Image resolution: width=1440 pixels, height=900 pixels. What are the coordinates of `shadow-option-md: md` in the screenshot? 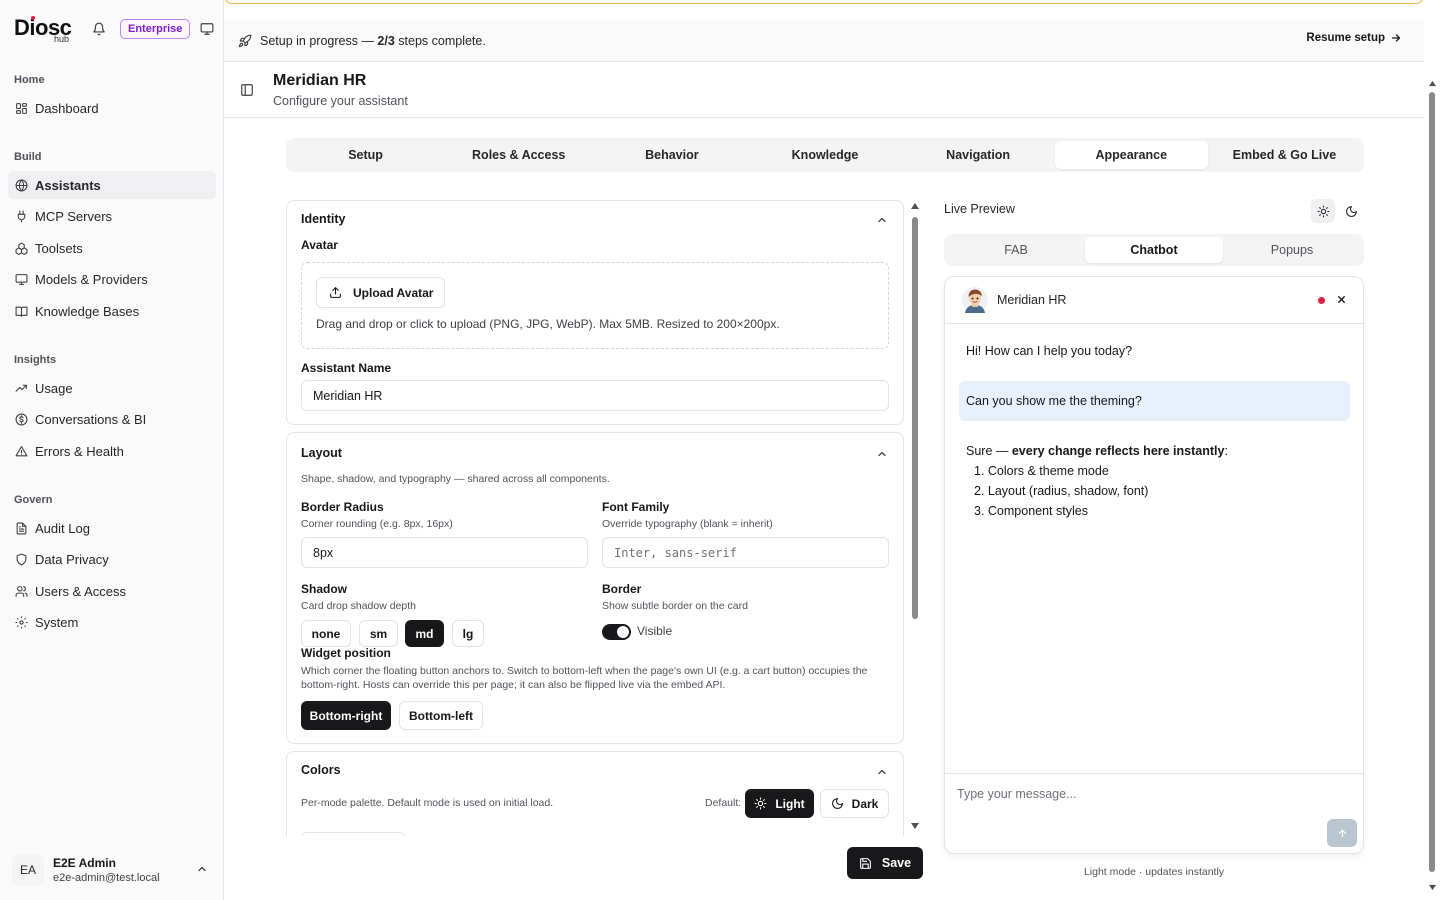 It's located at (424, 633).